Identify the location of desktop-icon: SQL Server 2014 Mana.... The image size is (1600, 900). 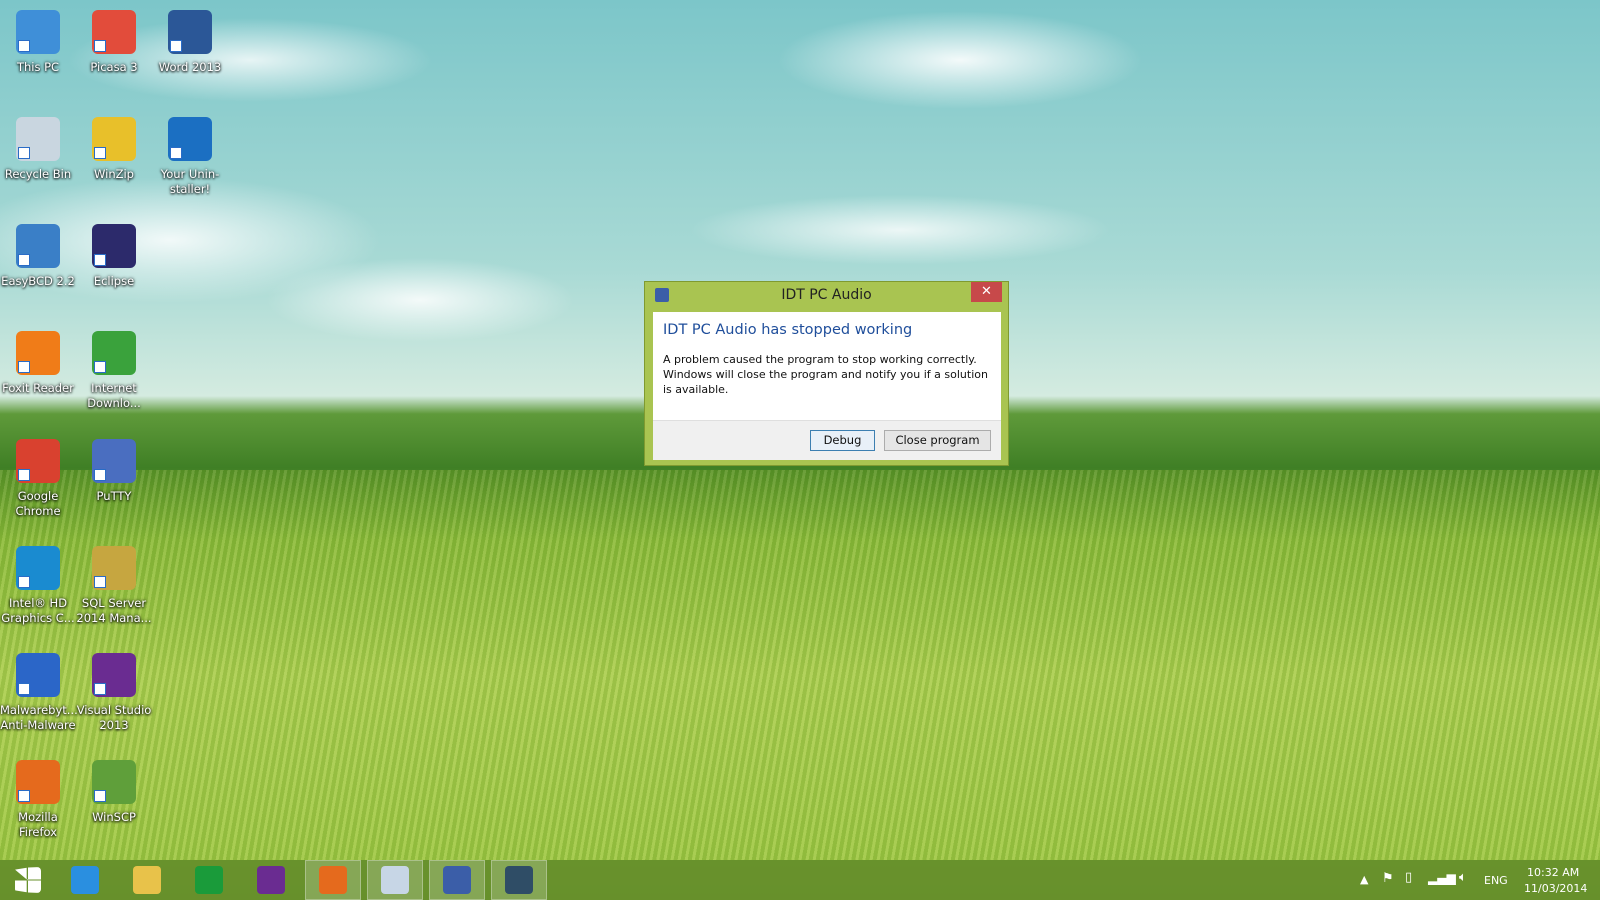
(114, 586).